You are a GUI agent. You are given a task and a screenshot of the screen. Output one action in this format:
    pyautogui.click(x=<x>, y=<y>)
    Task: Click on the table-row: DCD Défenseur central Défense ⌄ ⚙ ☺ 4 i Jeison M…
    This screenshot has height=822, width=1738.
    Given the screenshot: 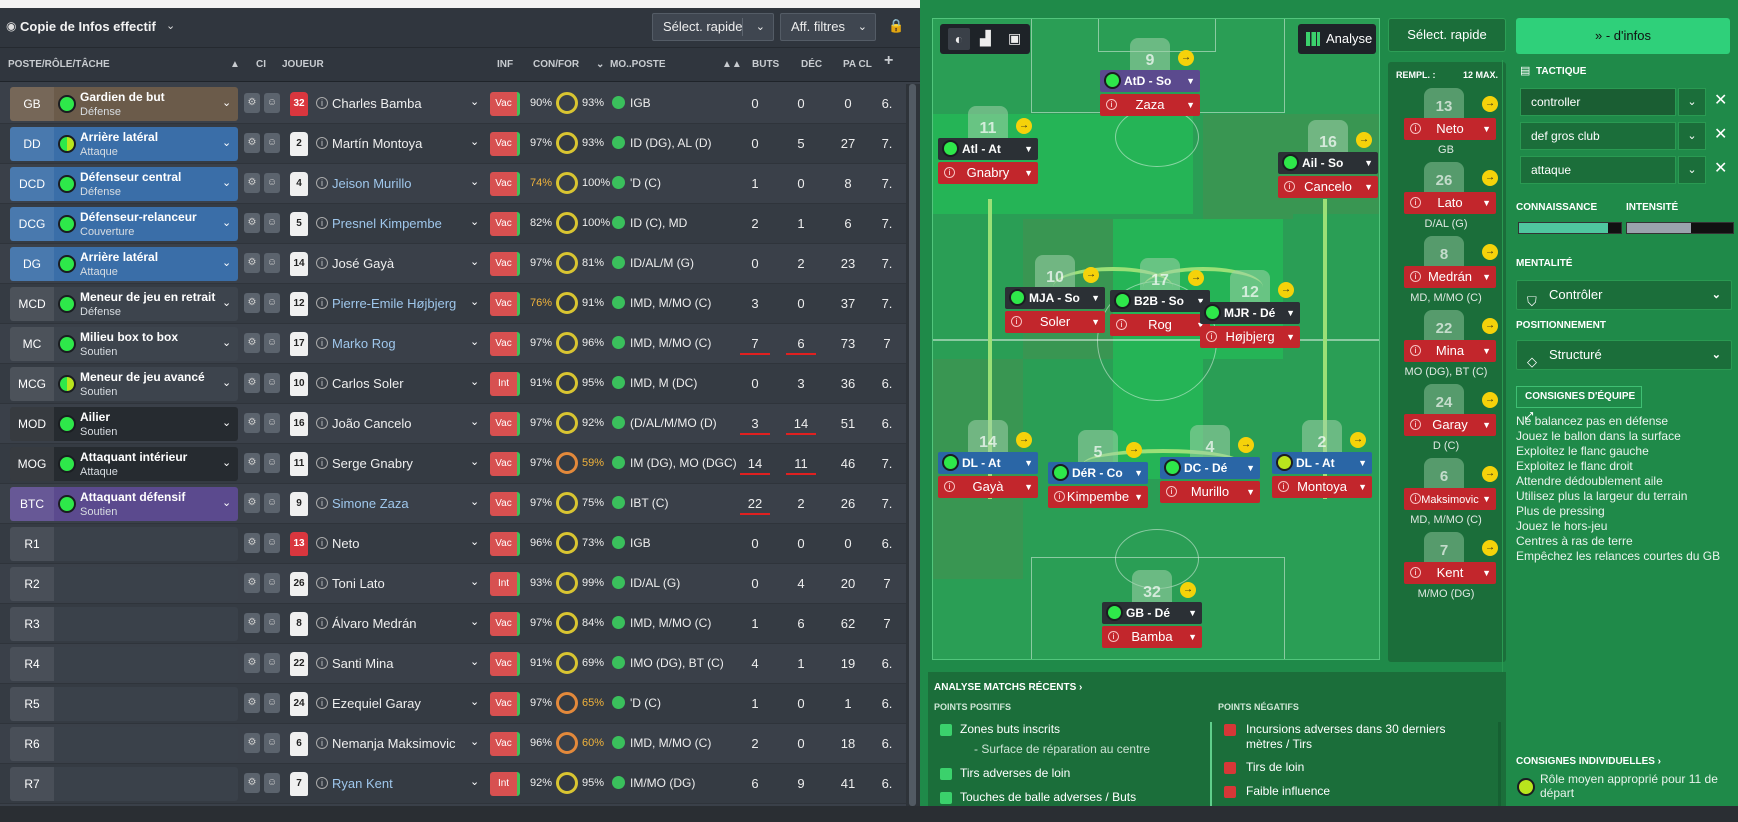 What is the action you would take?
    pyautogui.click(x=453, y=184)
    